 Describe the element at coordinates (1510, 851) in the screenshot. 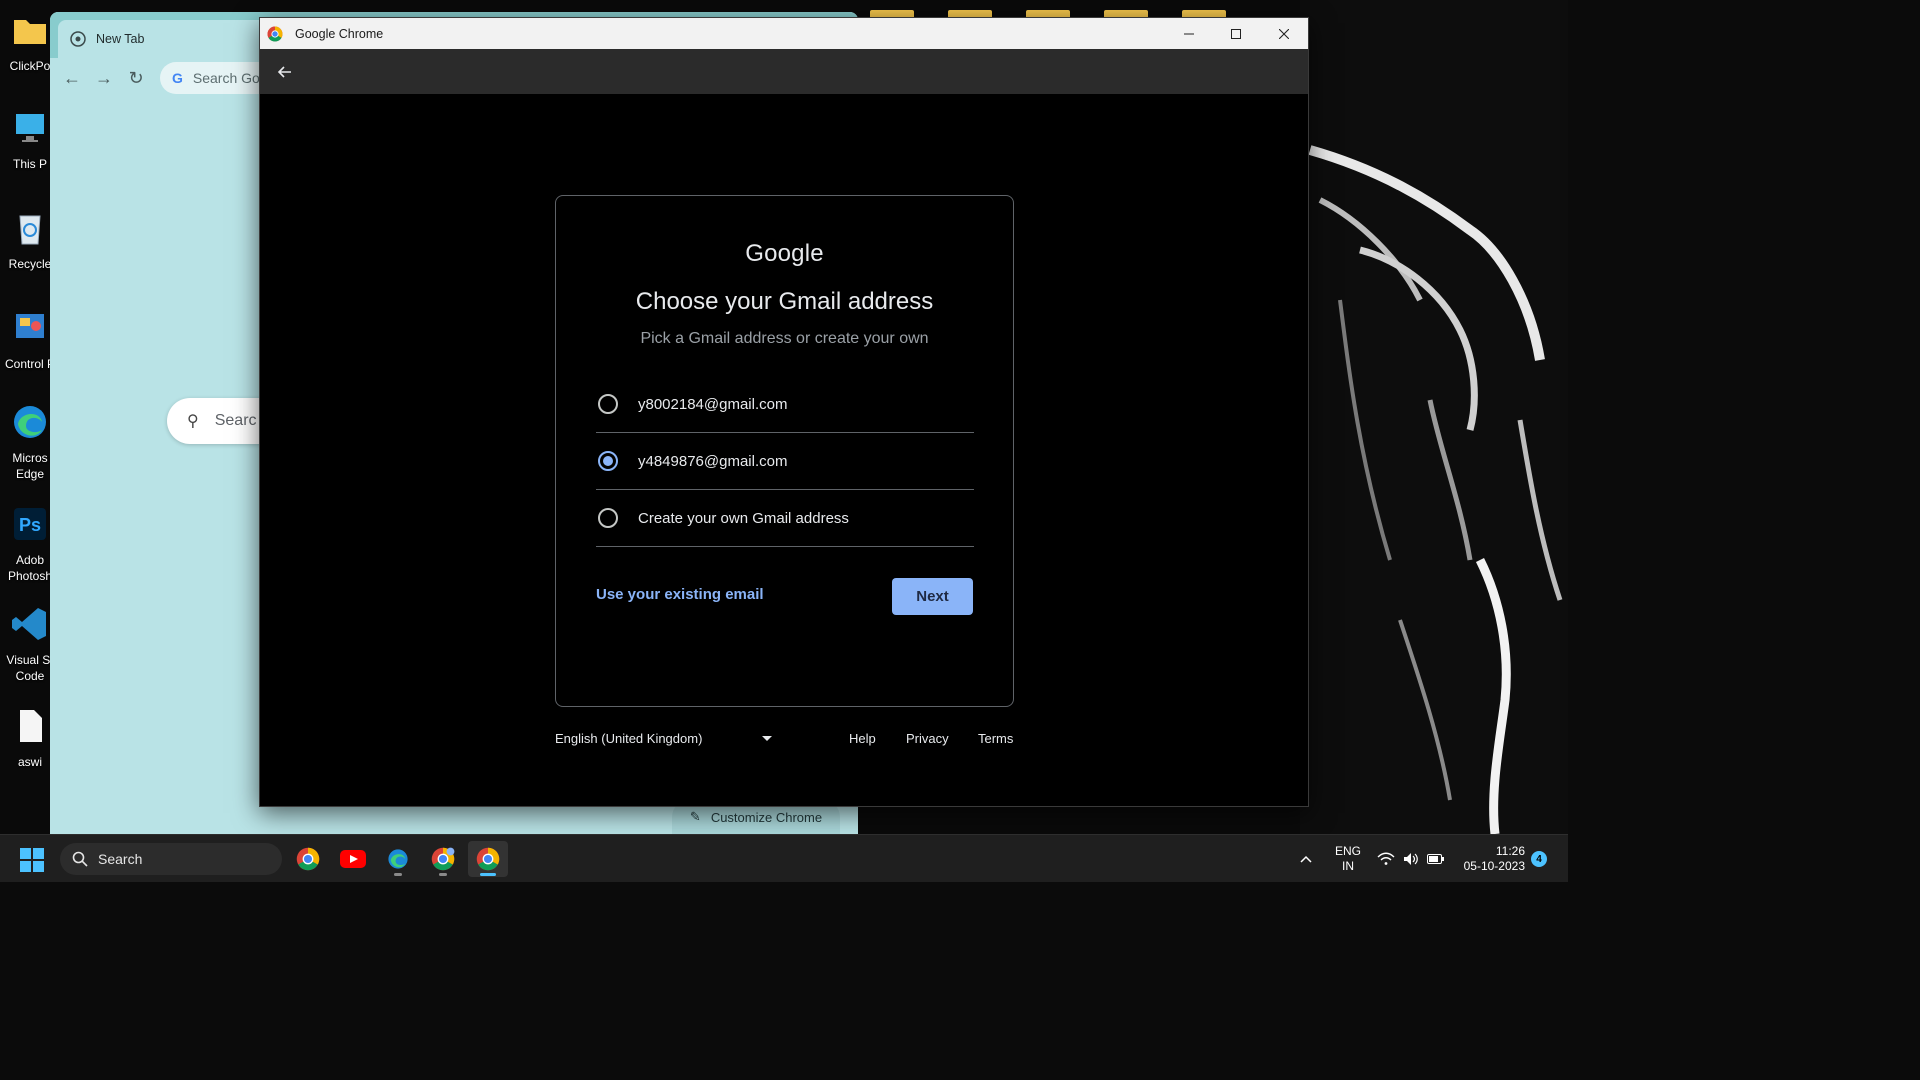

I see `clock-time: 11:26` at that location.